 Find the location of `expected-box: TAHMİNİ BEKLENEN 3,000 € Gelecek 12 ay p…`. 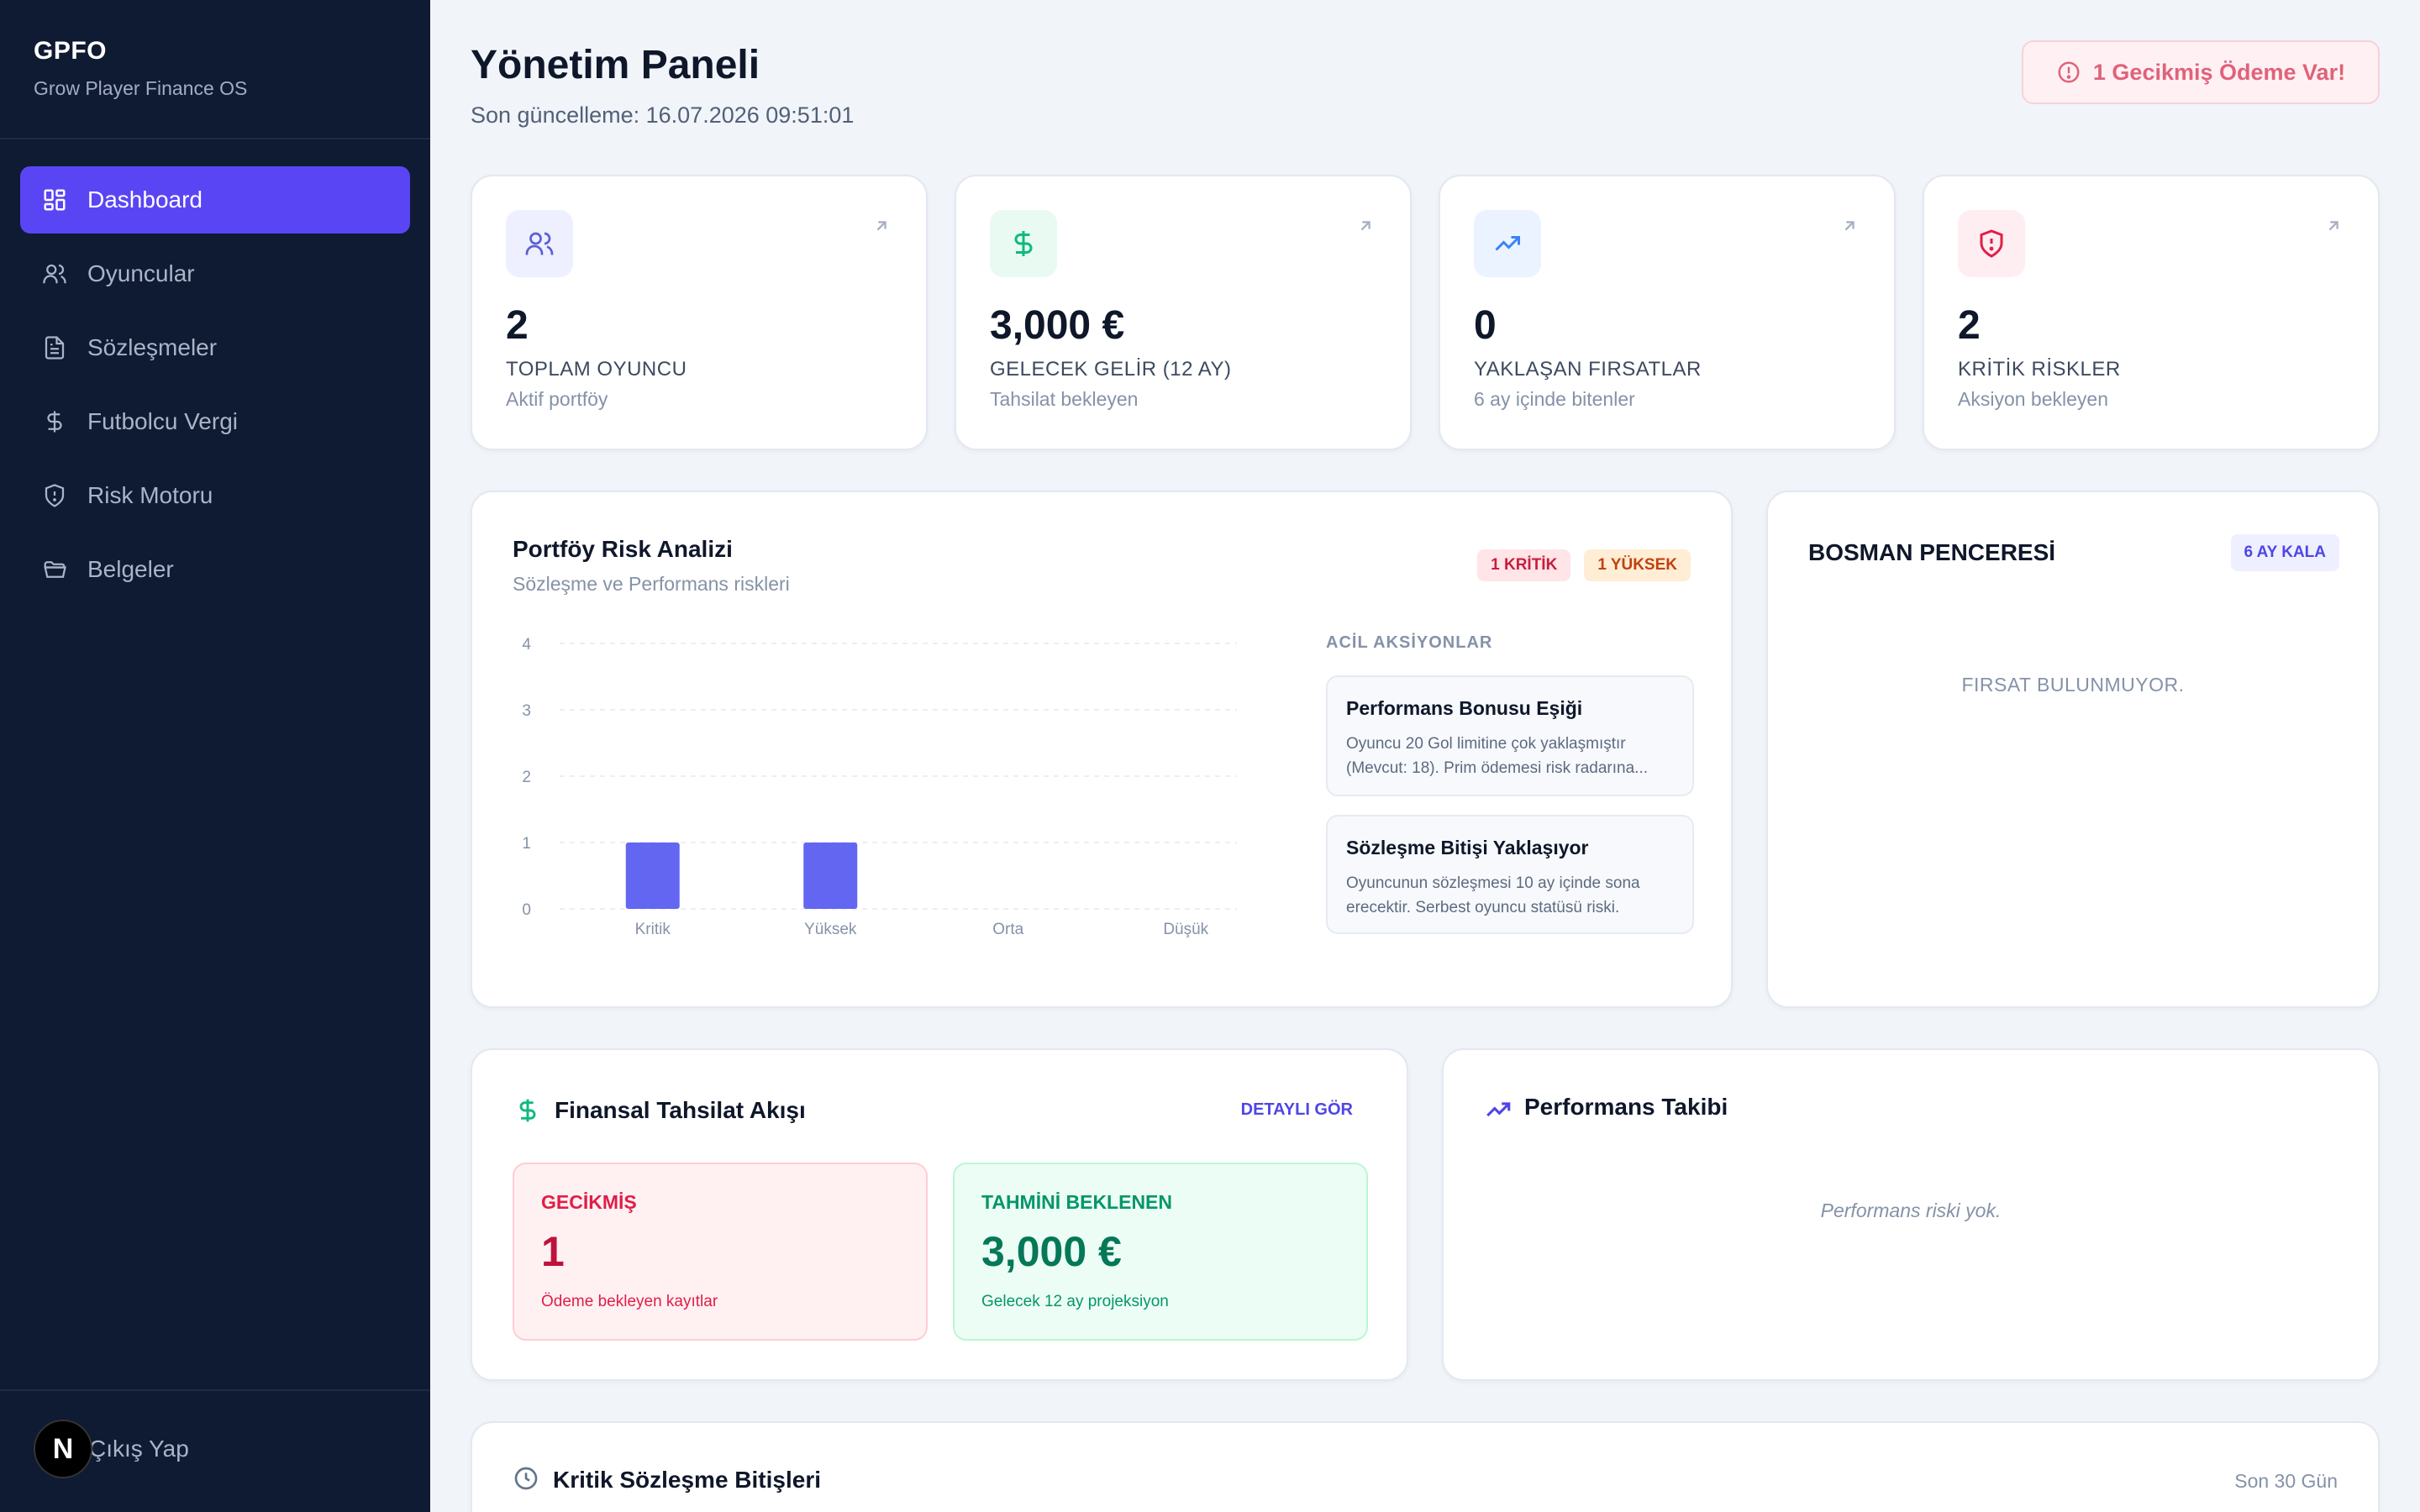

expected-box: TAHMİNİ BEKLENEN 3,000 € Gelecek 12 ay p… is located at coordinates (1161, 1252).